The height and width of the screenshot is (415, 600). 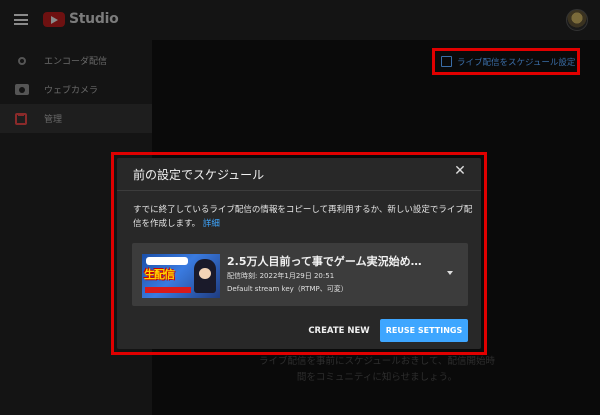 What do you see at coordinates (577, 20) in the screenshot?
I see `avatar` at bounding box center [577, 20].